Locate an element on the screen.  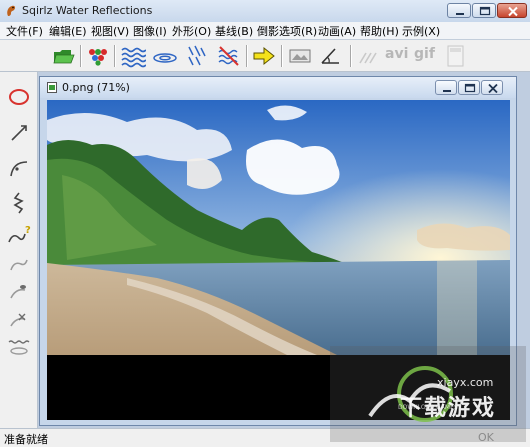
app-squirrel-icon is located at coordinates (11, 10).